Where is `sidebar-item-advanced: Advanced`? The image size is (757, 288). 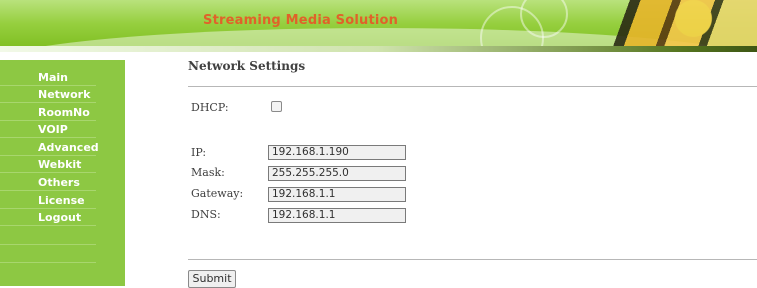 sidebar-item-advanced: Advanced is located at coordinates (49, 147).